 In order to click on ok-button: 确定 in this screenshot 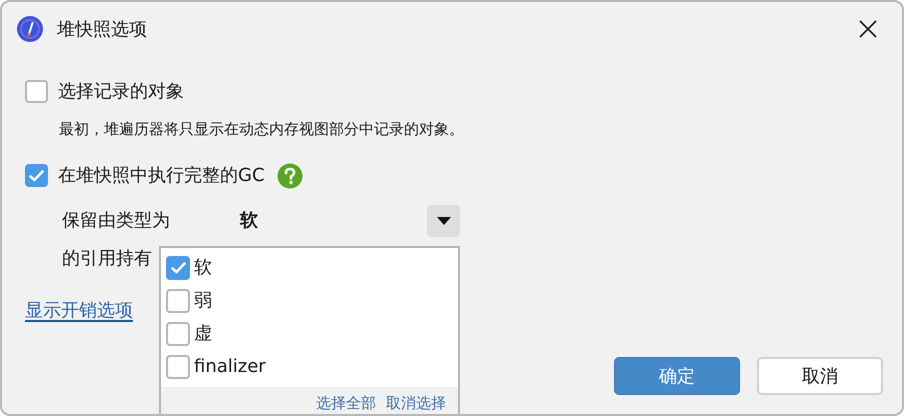, I will do `click(677, 376)`.